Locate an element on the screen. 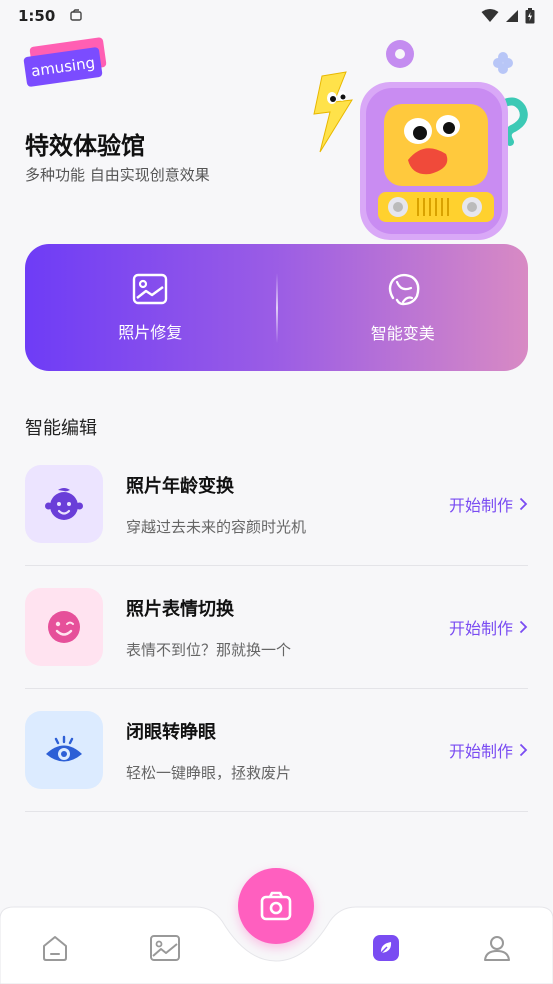 The height and width of the screenshot is (984, 553). feature-text: 照片表情切换 表情不到位？那就换一个 is located at coordinates (208, 627).